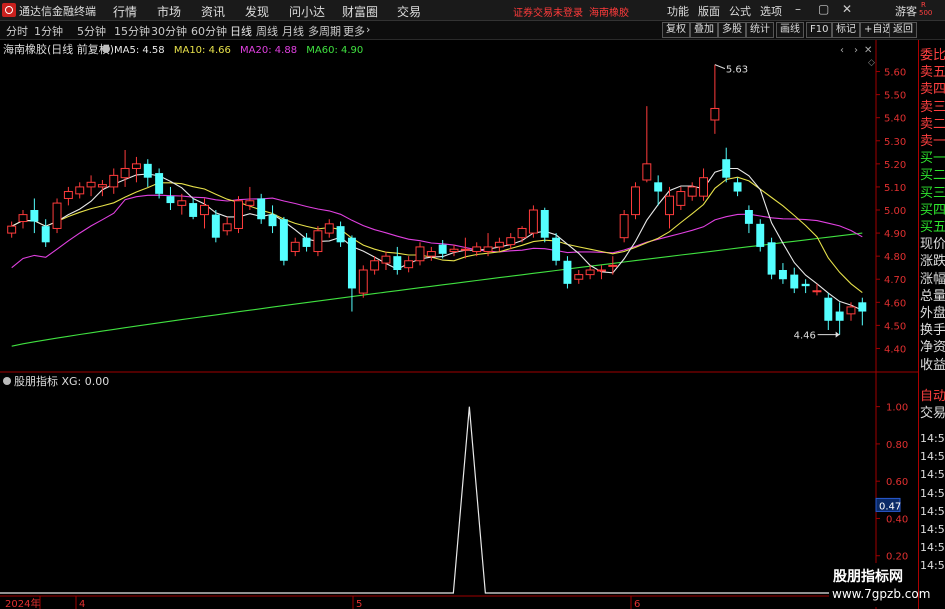  What do you see at coordinates (895, 211) in the screenshot?
I see `price-tick-label: 5.00` at bounding box center [895, 211].